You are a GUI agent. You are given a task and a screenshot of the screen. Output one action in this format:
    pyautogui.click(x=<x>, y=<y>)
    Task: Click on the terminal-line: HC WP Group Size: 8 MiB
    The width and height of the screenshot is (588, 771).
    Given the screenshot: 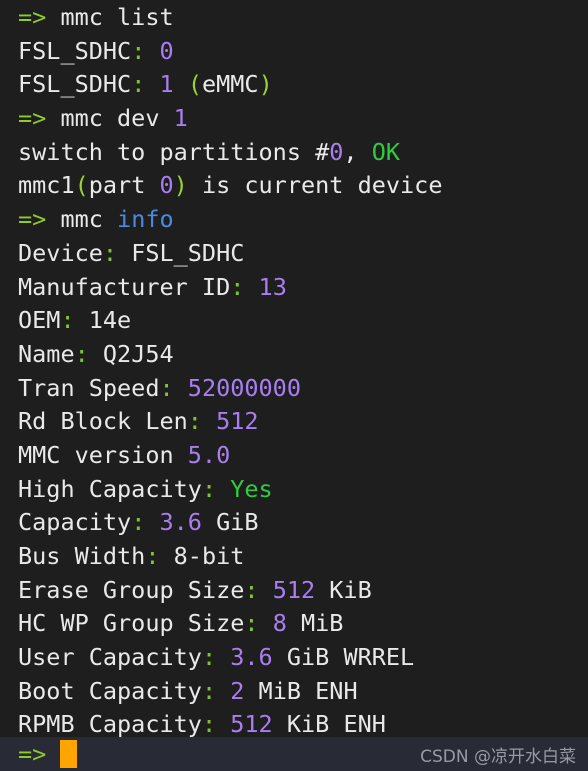 What is the action you would take?
    pyautogui.click(x=303, y=624)
    